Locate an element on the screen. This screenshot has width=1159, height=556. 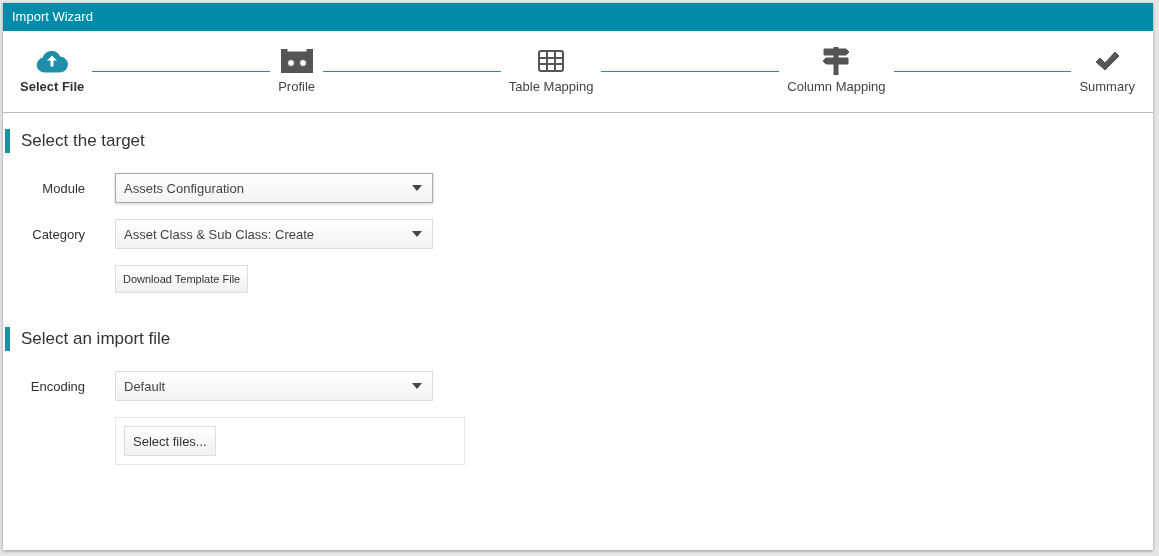
window-title: Import Wizard is located at coordinates (578, 17).